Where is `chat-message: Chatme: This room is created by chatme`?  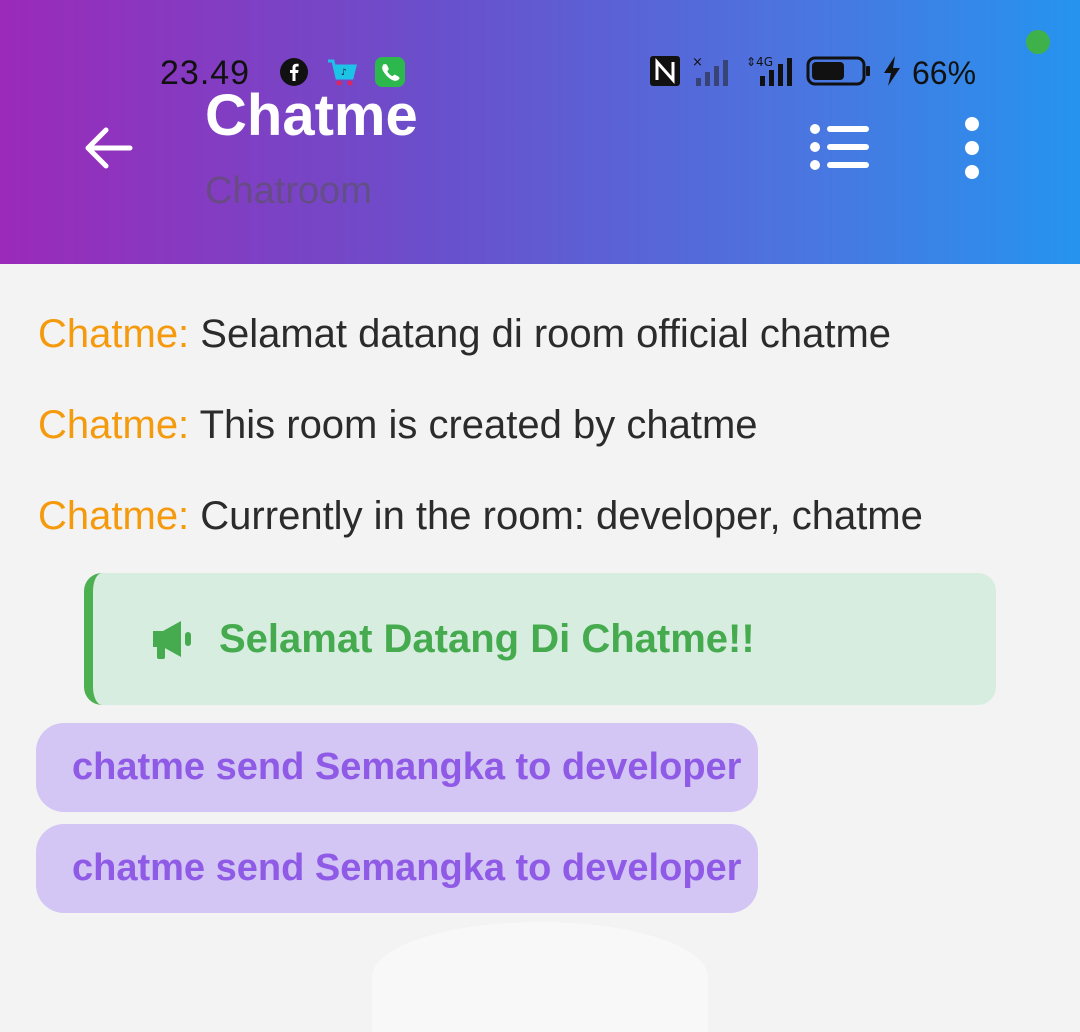
chat-message: Chatme: This room is created by chatme is located at coordinates (398, 425).